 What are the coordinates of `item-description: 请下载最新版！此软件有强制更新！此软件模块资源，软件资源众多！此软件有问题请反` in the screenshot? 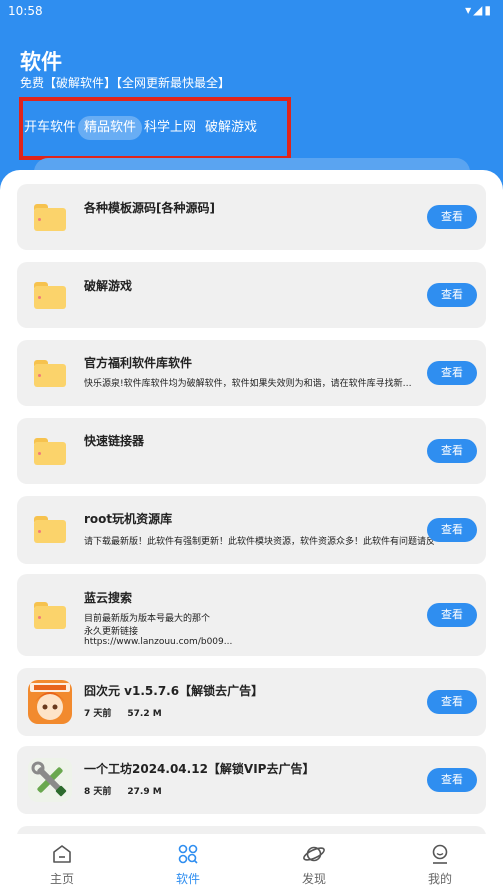 It's located at (259, 542).